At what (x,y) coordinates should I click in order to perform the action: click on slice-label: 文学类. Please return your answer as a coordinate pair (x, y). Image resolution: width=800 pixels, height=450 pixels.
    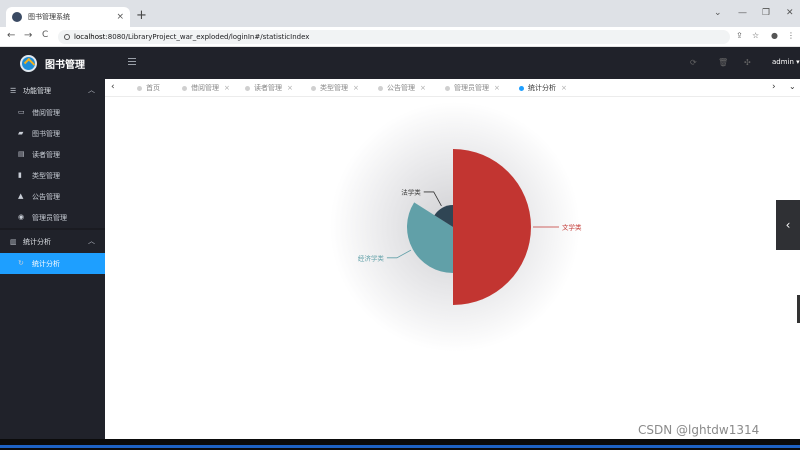
    Looking at the image, I should click on (572, 227).